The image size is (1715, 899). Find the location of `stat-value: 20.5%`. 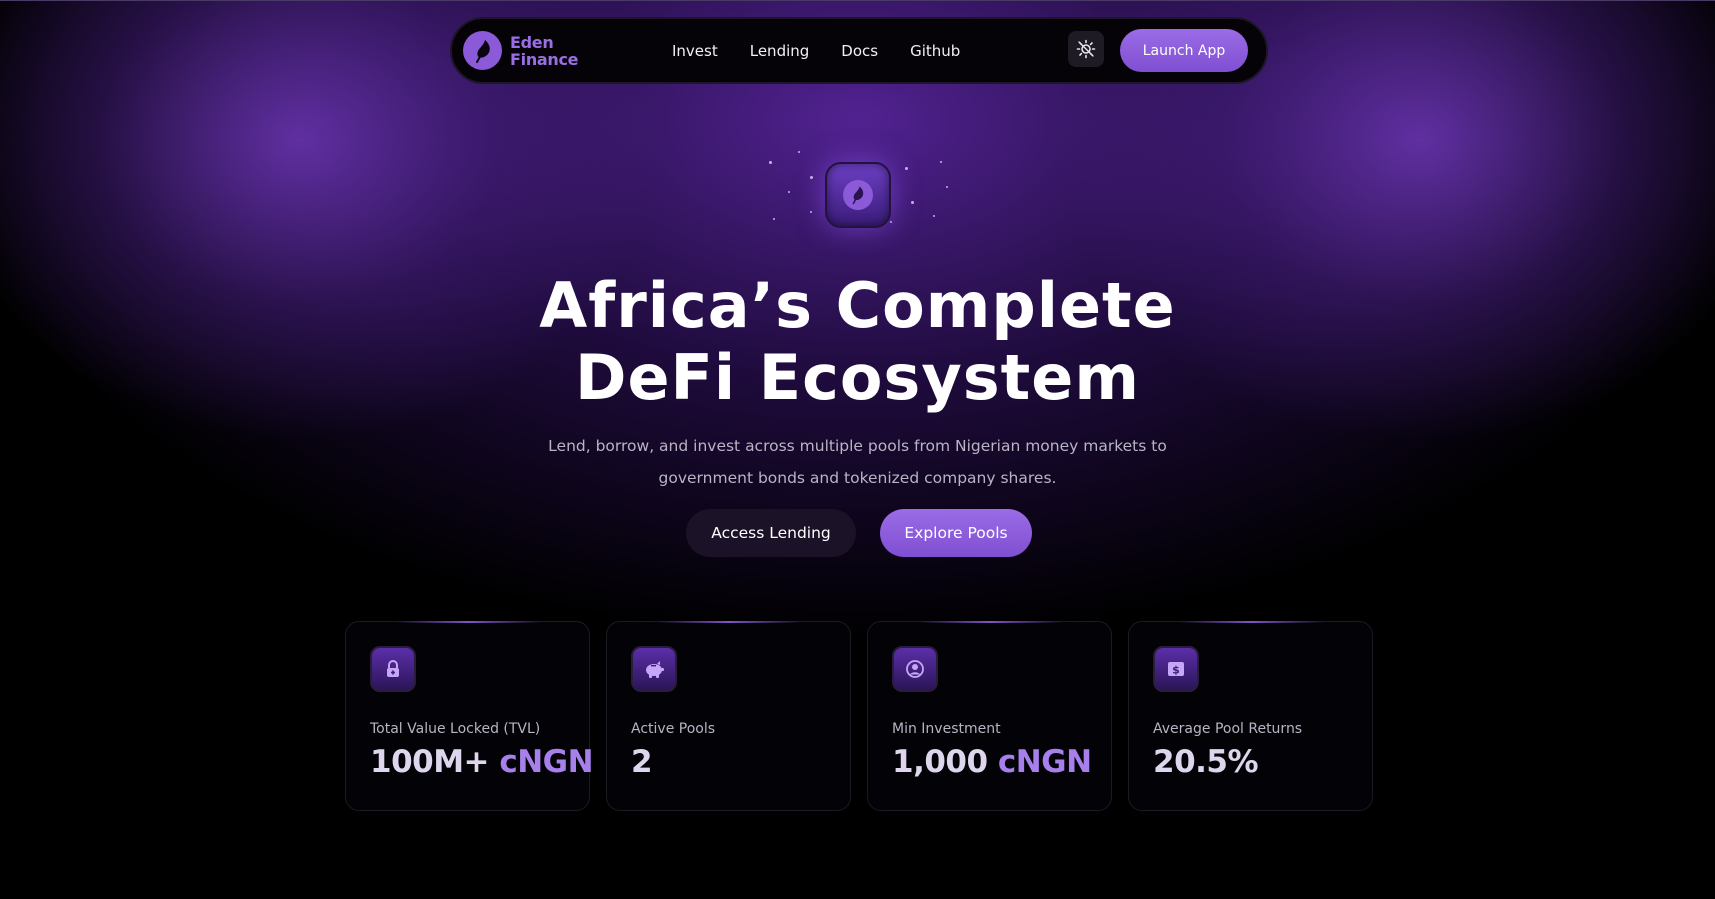

stat-value: 20.5% is located at coordinates (1206, 762).